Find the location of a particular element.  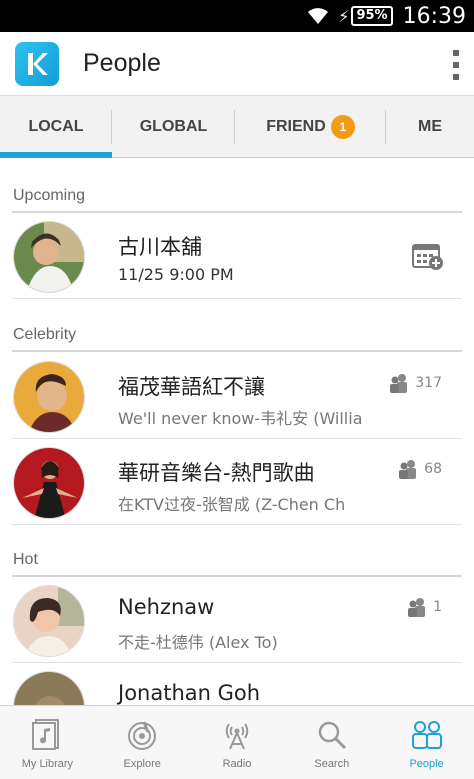

status-bar: ⚡ 95% 16:39 is located at coordinates (237, 16).